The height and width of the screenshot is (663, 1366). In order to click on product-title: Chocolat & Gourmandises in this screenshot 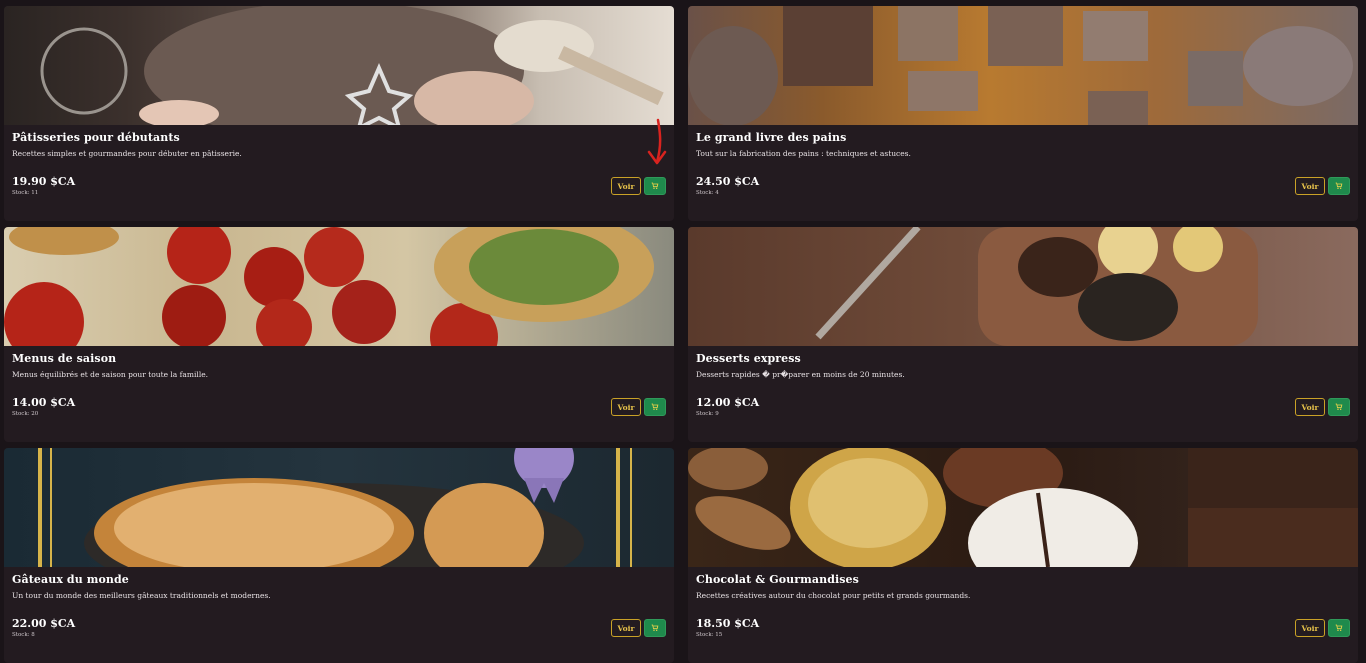, I will do `click(777, 579)`.